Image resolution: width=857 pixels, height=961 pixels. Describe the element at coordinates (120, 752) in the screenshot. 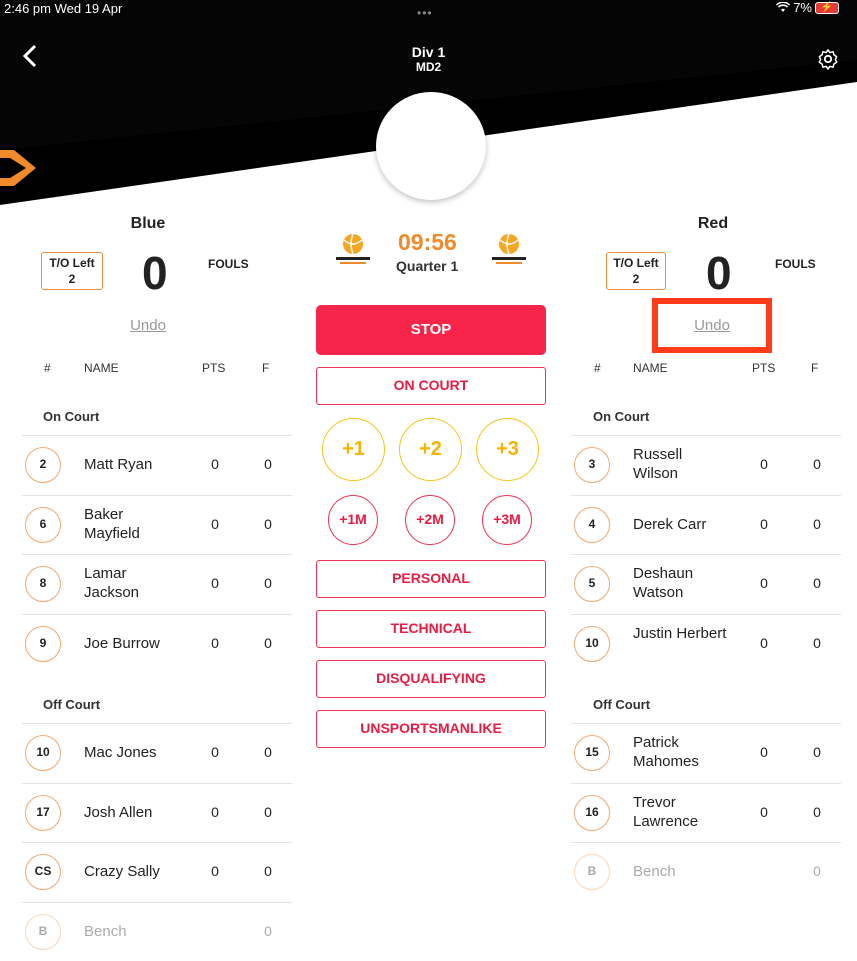

I see `player-name: Mac Jones` at that location.